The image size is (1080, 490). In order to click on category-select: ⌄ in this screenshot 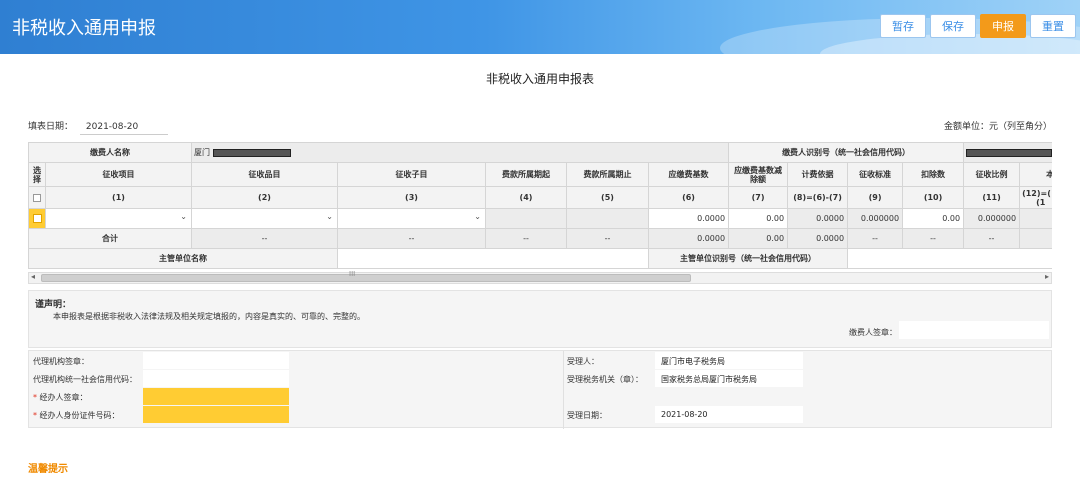, I will do `click(264, 218)`.